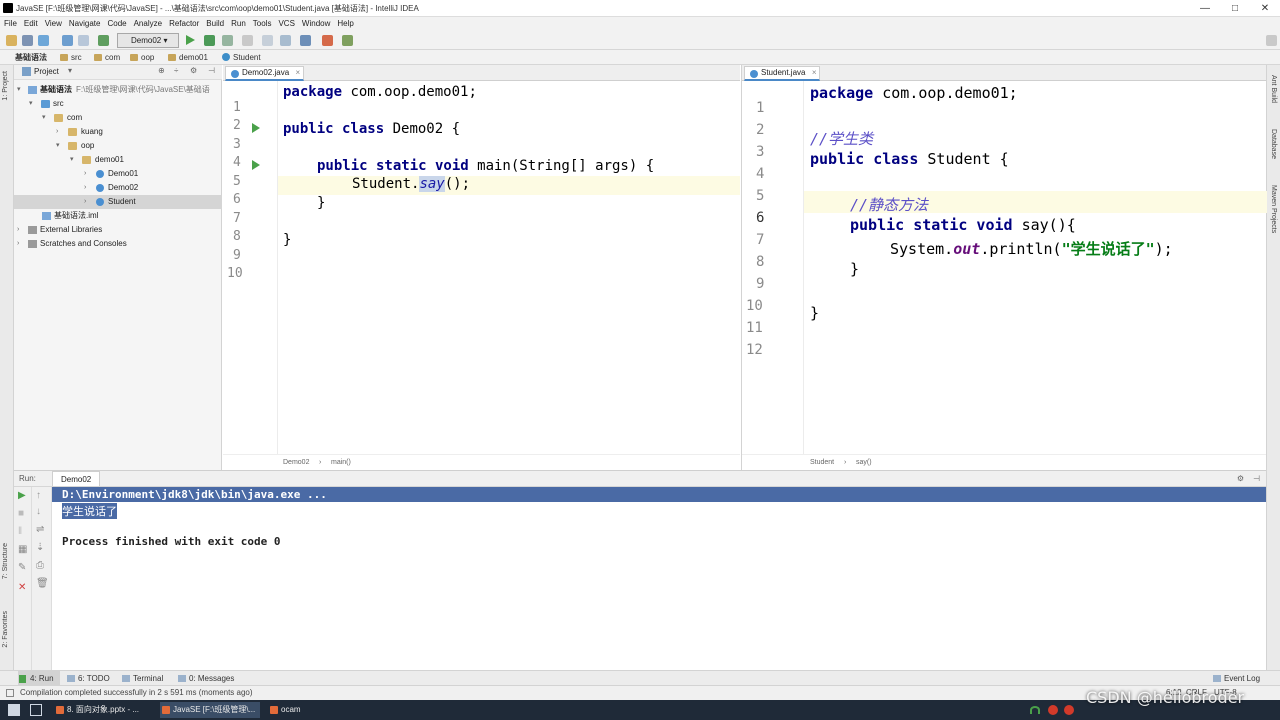 The height and width of the screenshot is (720, 1280). What do you see at coordinates (265, 73) in the screenshot?
I see `tab-demo02: Demo02.java ×` at bounding box center [265, 73].